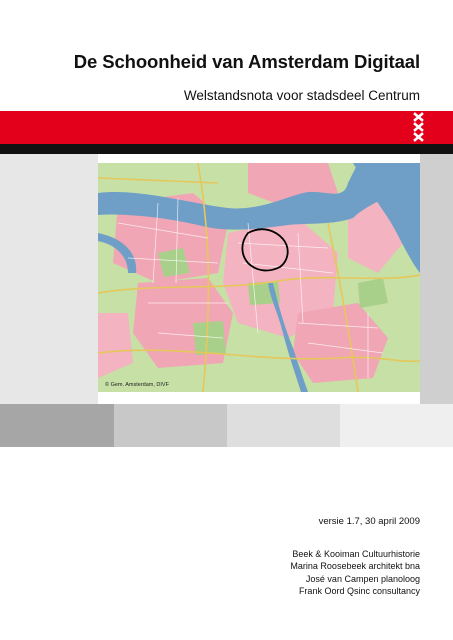 Image resolution: width=453 pixels, height=640 pixels. Describe the element at coordinates (356, 554) in the screenshot. I see `credit-line: Beek & Kooiman Cultuurhistorie` at that location.